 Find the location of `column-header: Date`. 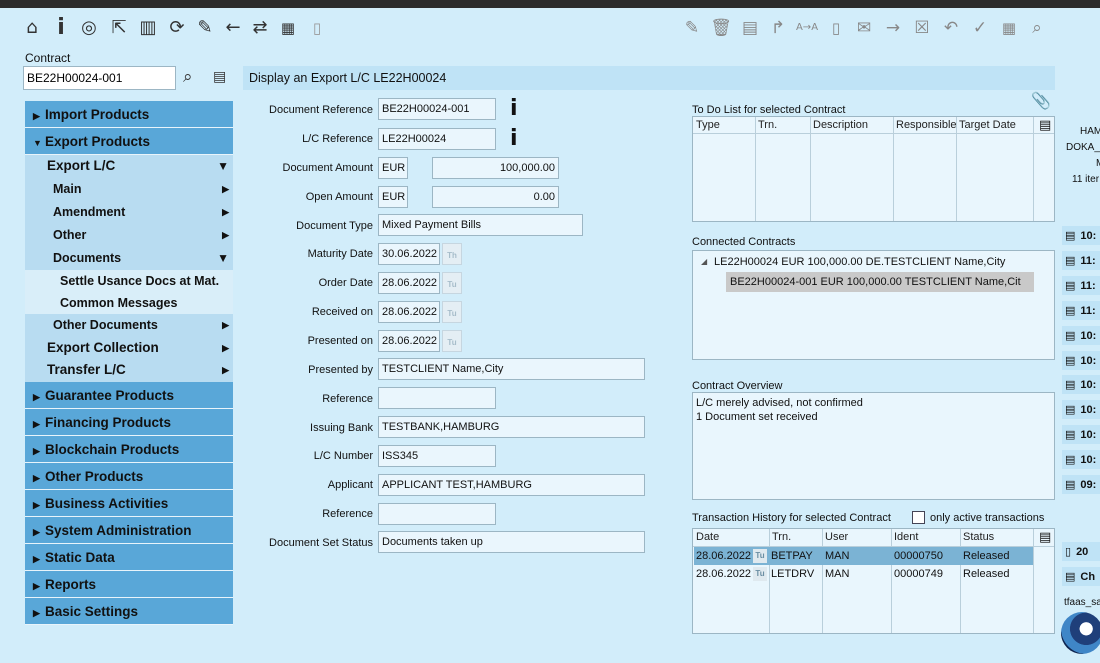

column-header: Date is located at coordinates (706, 537).